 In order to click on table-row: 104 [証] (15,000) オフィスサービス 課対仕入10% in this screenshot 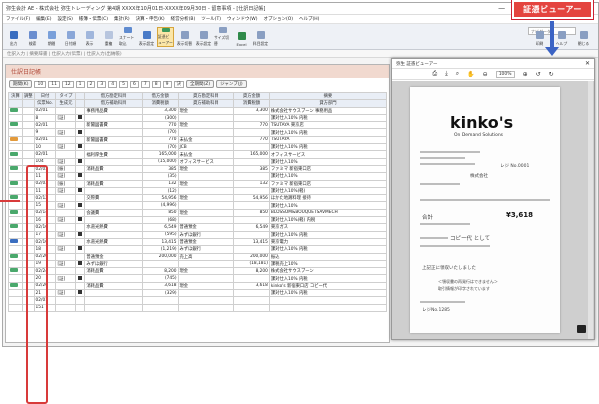, I will do `click(198, 161)`.